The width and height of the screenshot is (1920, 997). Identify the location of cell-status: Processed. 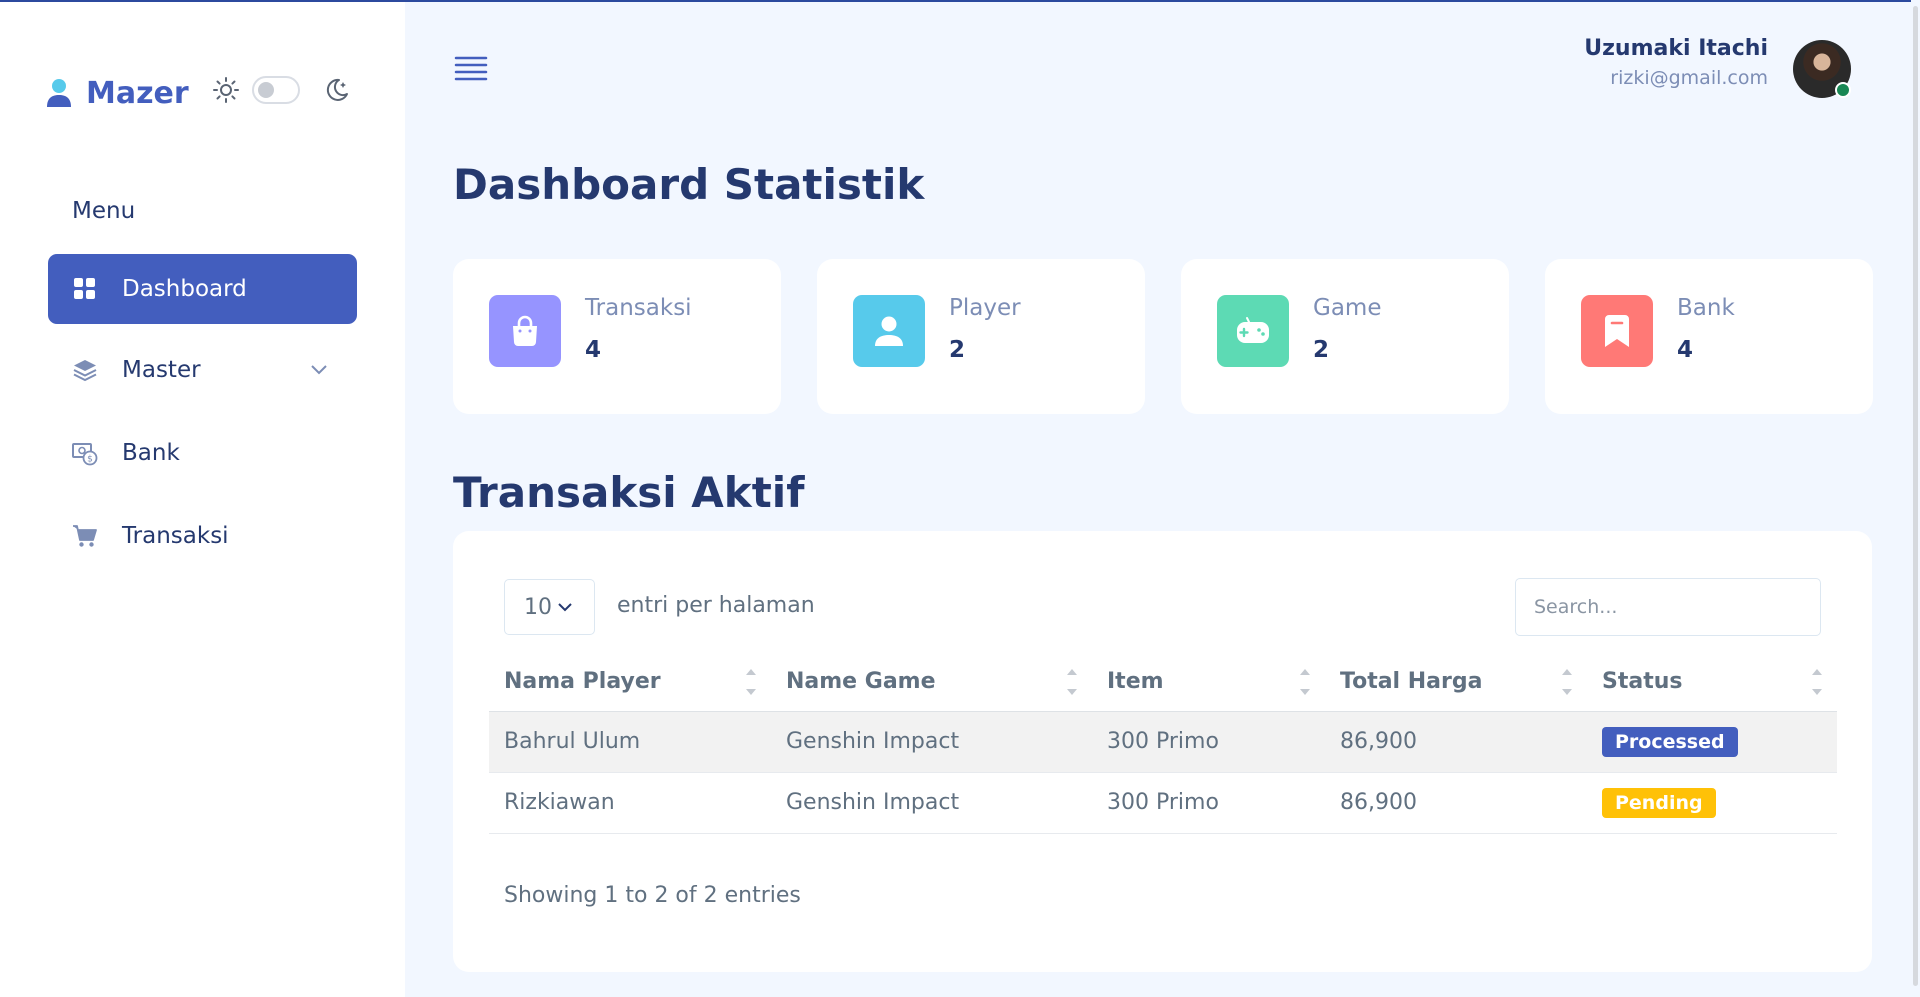
(1712, 742).